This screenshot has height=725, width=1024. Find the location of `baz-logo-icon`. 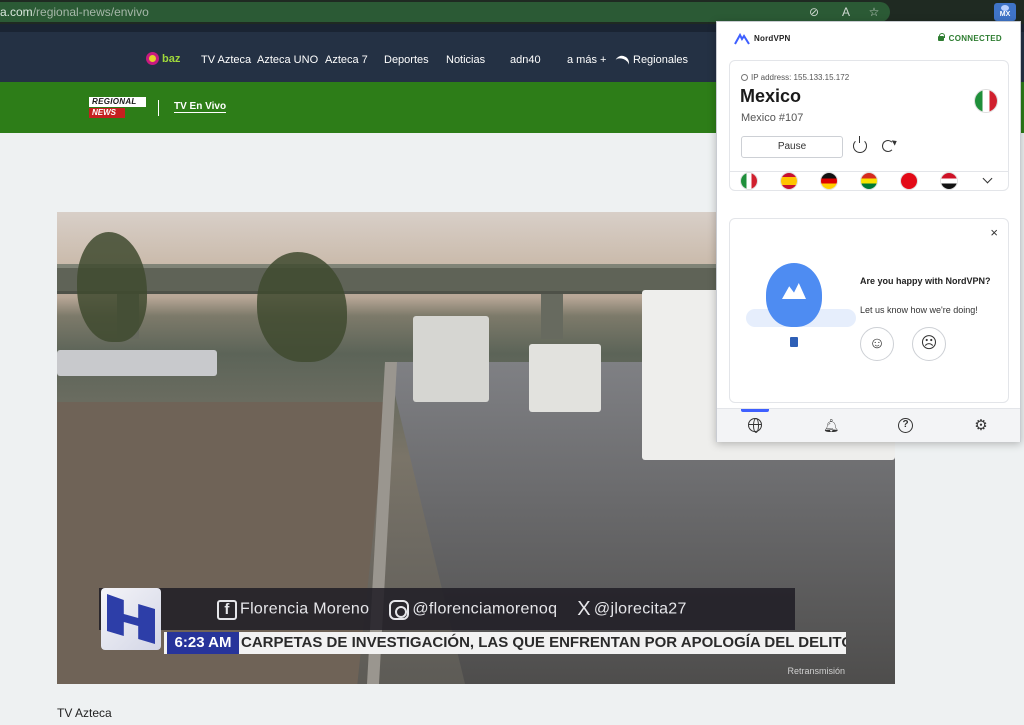

baz-logo-icon is located at coordinates (152, 58).